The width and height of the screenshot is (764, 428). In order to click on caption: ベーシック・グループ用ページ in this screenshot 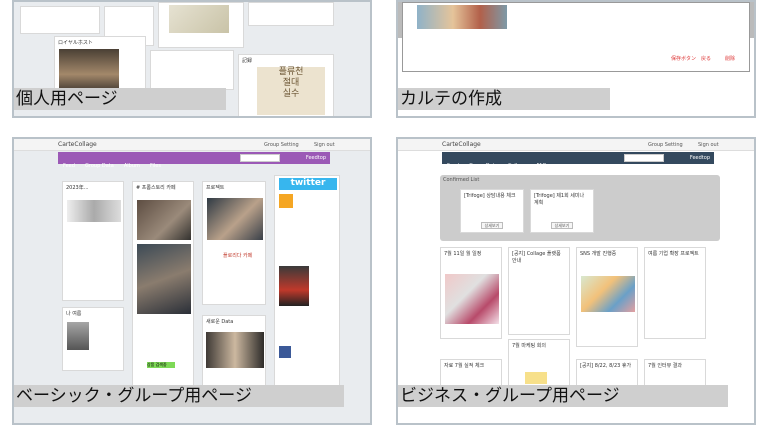, I will do `click(179, 396)`.